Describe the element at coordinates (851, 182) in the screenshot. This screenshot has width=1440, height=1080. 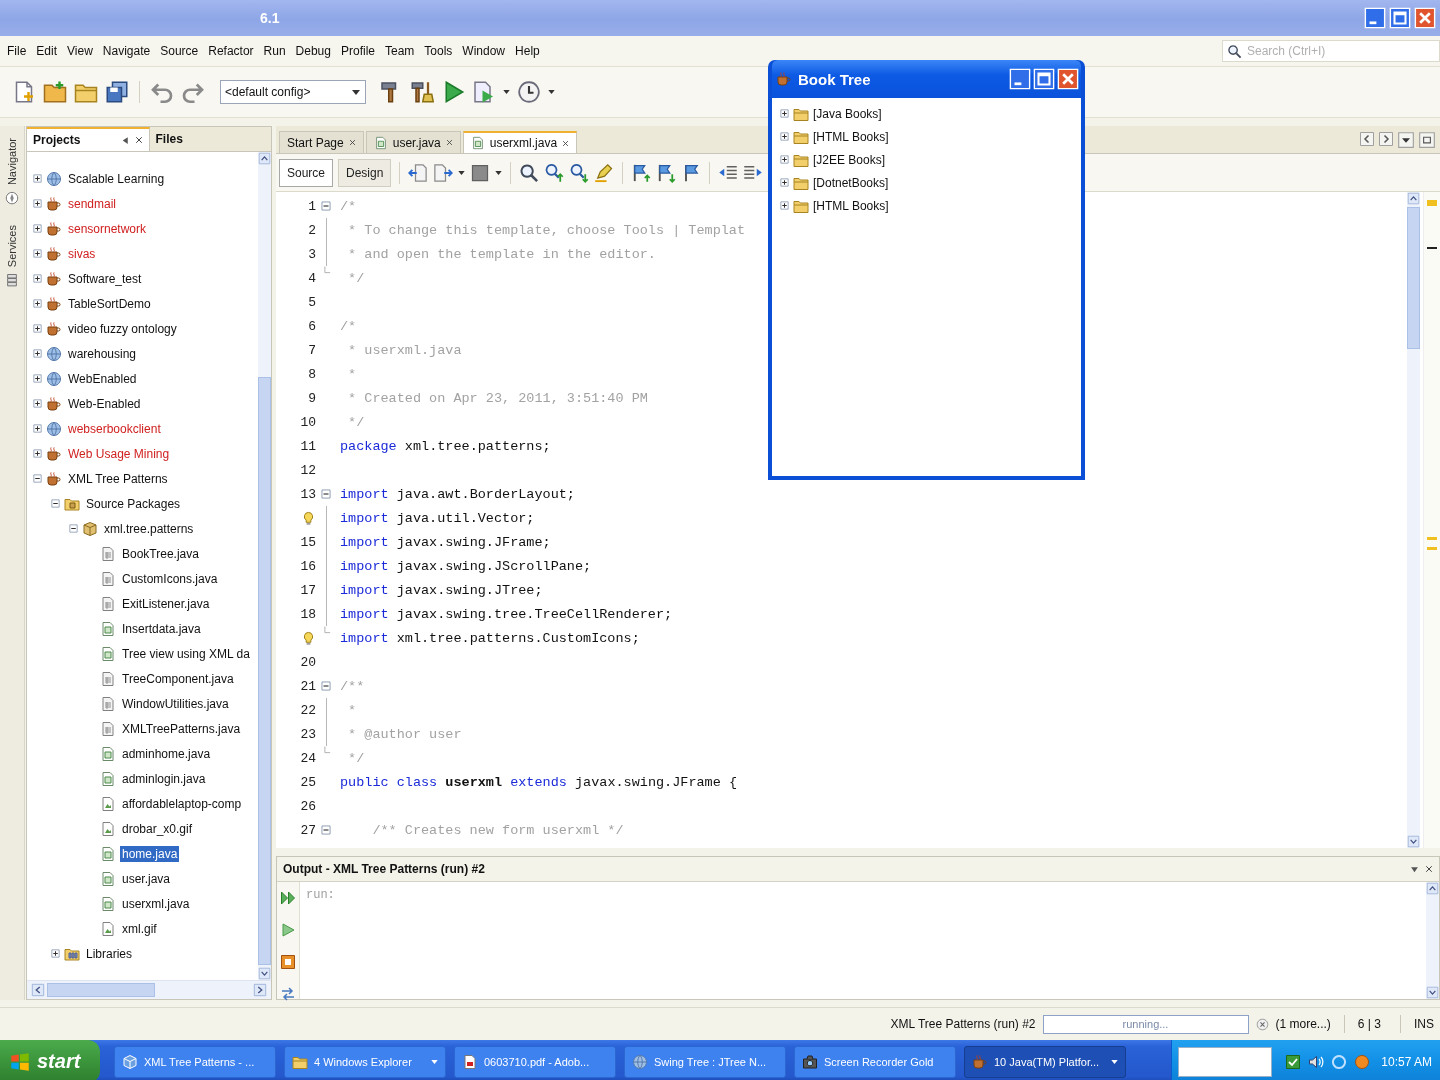
I see `tree-item: [DotnetBooks]` at that location.